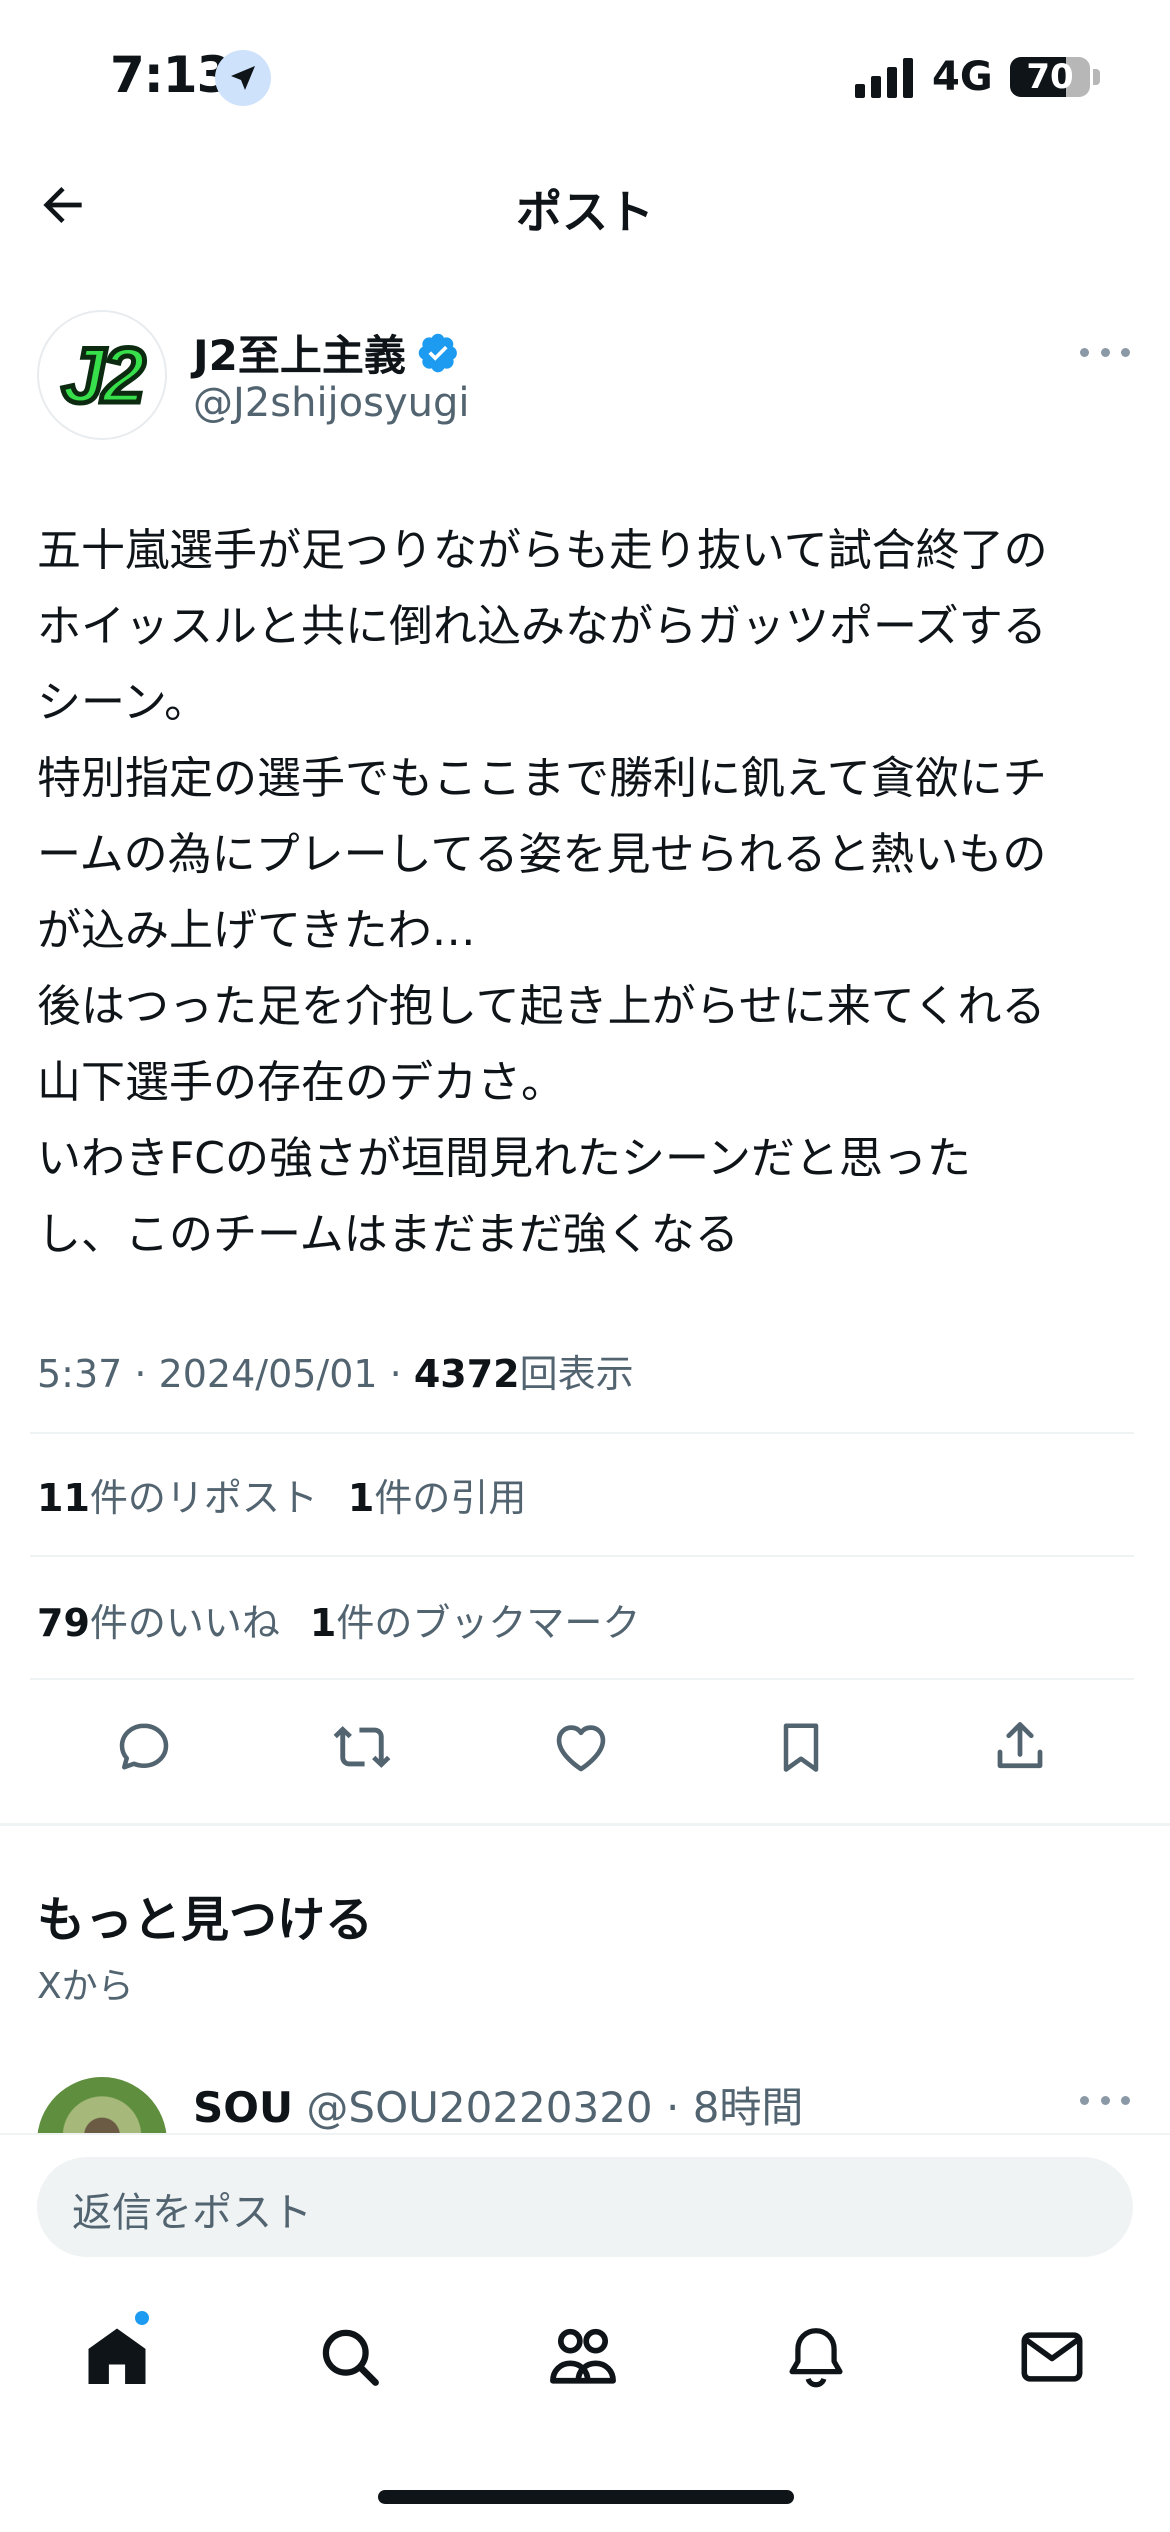 Image resolution: width=1170 pixels, height=2532 pixels. Describe the element at coordinates (301, 1082) in the screenshot. I see `post-line: 山下選手の存在のデカさ。` at that location.